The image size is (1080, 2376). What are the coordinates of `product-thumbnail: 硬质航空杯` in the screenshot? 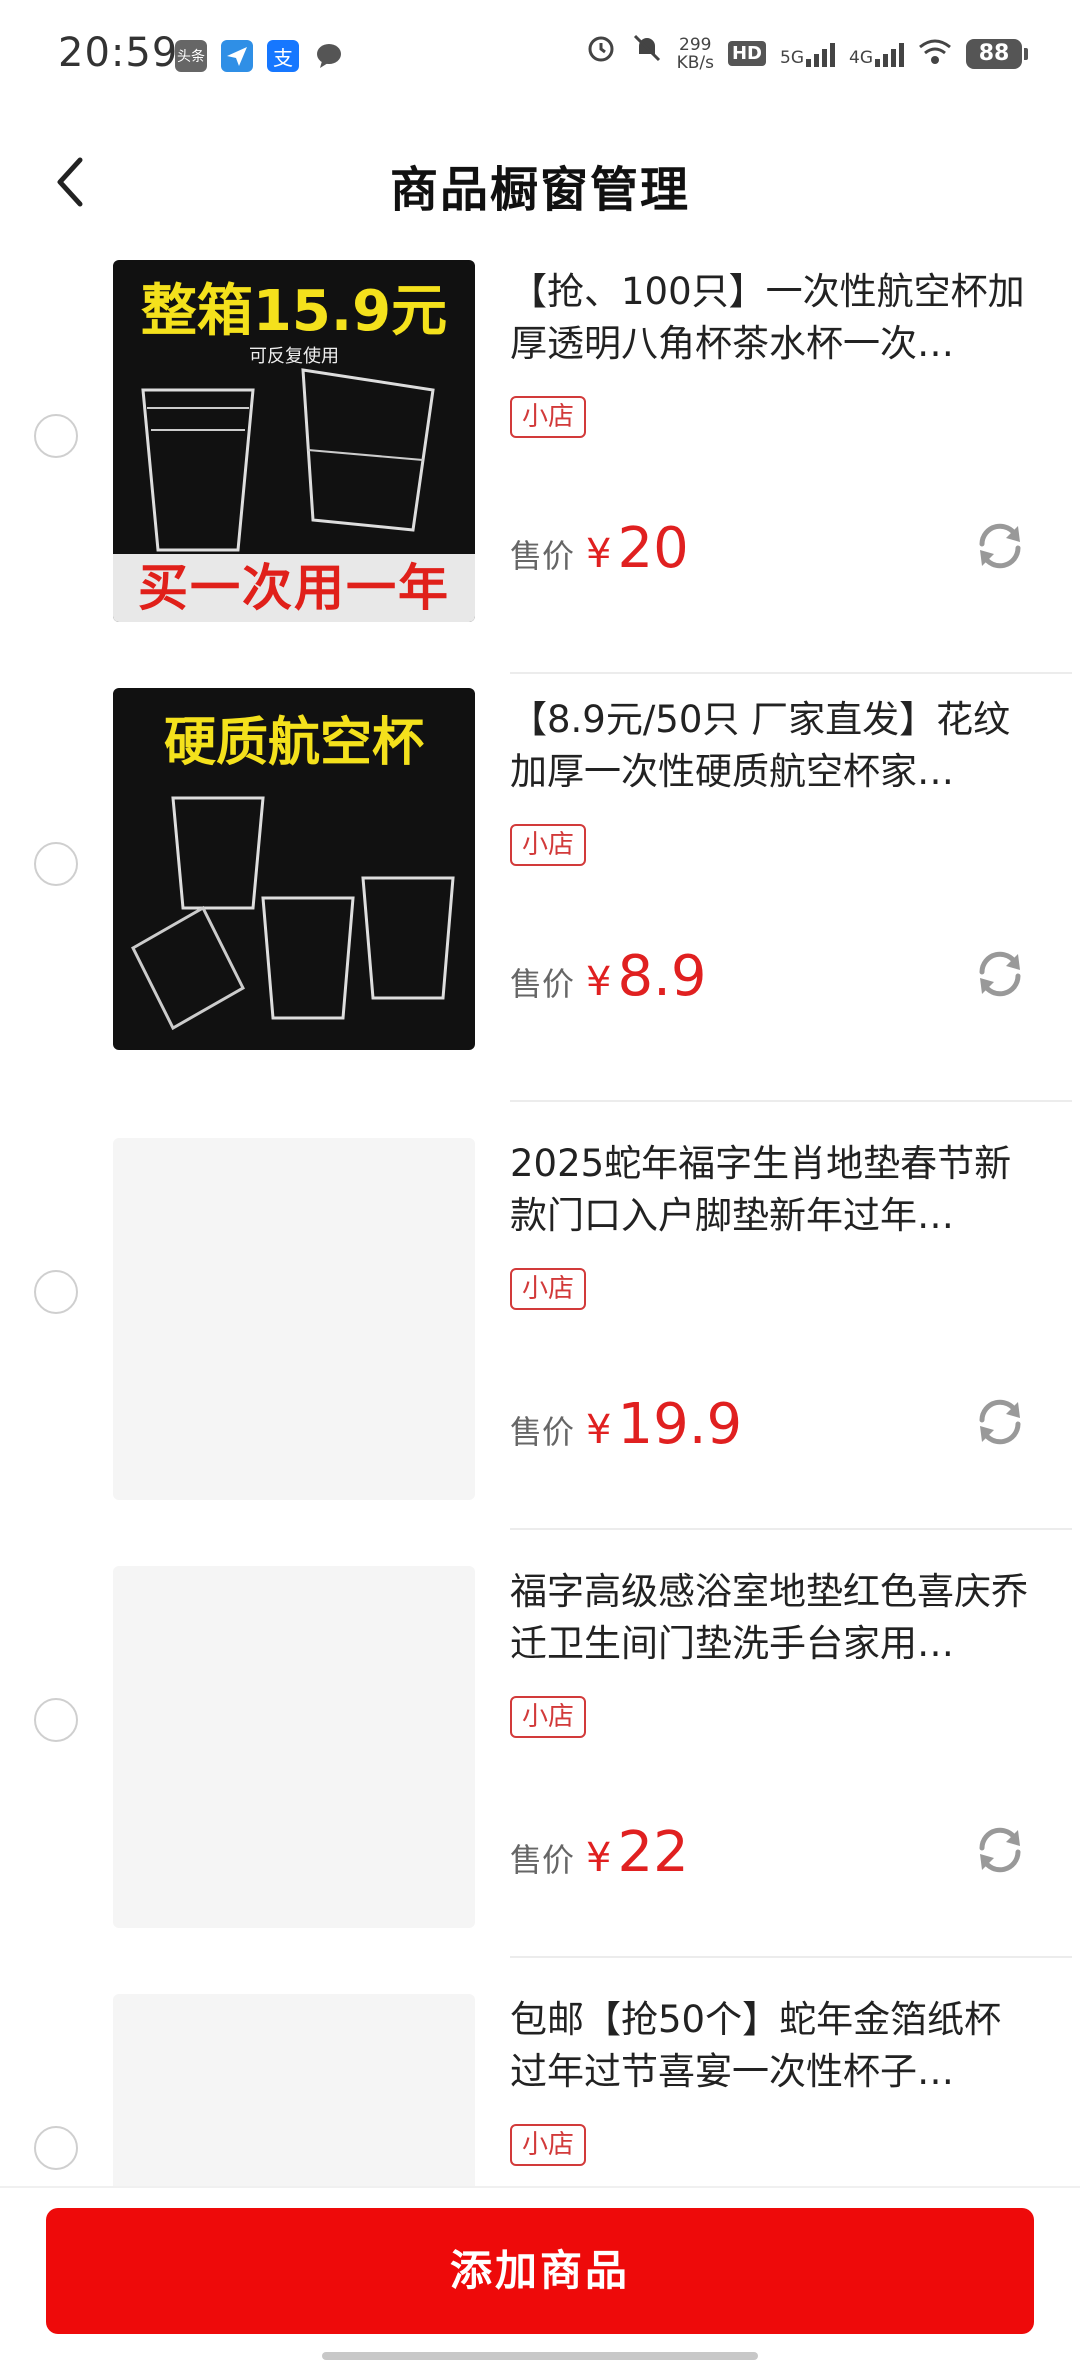 It's located at (294, 869).